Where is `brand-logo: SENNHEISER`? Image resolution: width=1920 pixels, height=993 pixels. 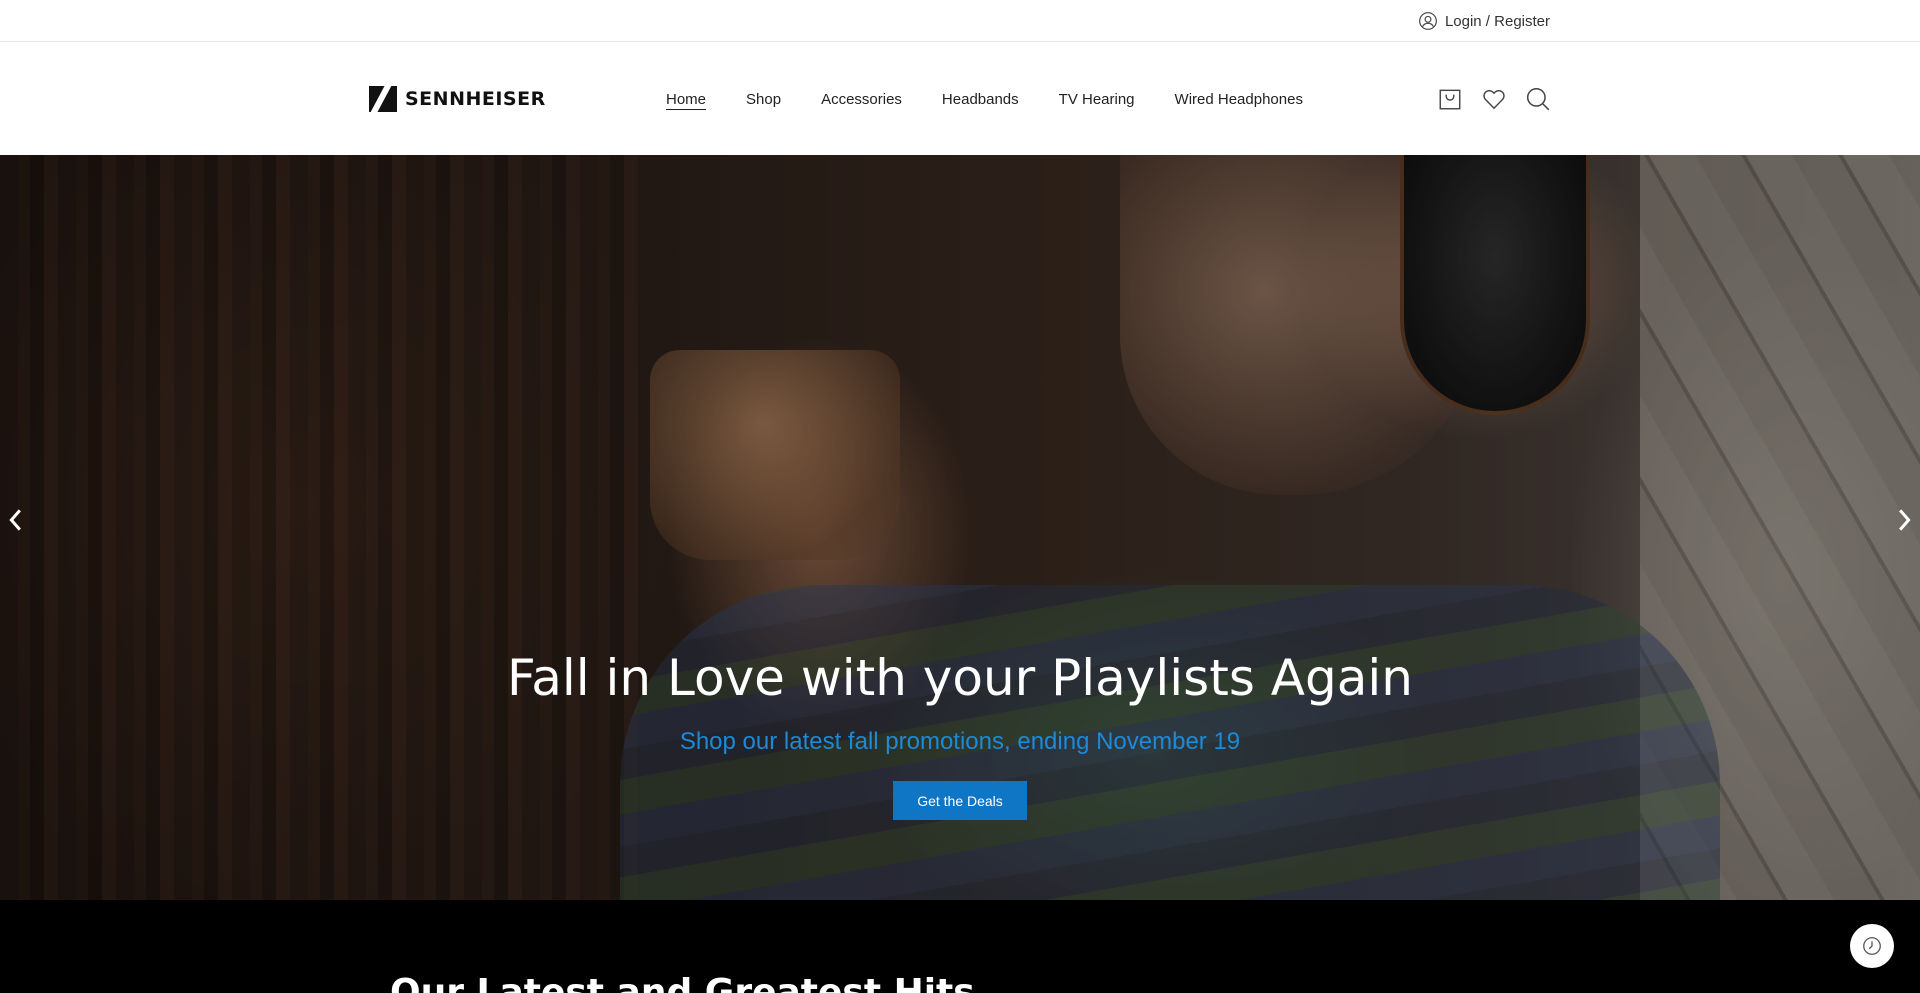
brand-logo: SENNHEISER is located at coordinates (457, 99).